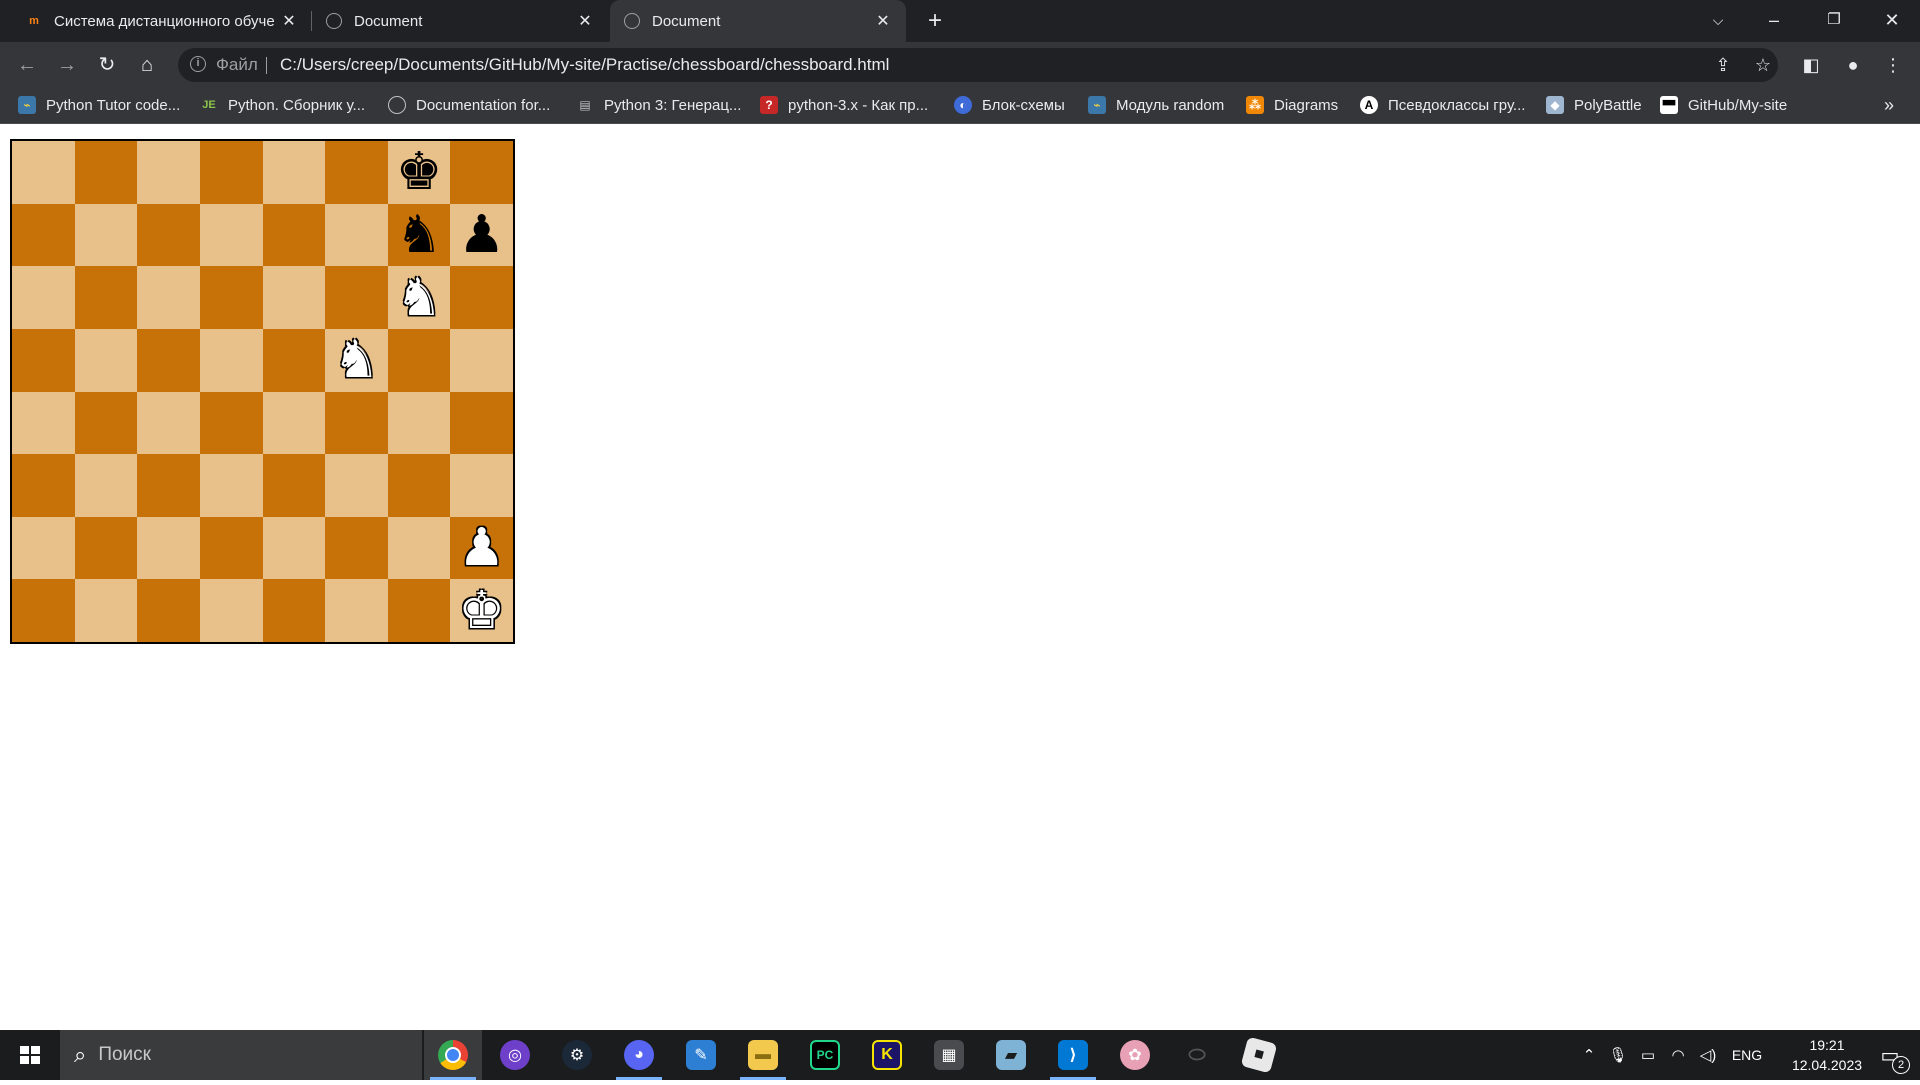 The image size is (1920, 1085). What do you see at coordinates (763, 1055) in the screenshot?
I see `taskbar-app-file-explorer: ▬` at bounding box center [763, 1055].